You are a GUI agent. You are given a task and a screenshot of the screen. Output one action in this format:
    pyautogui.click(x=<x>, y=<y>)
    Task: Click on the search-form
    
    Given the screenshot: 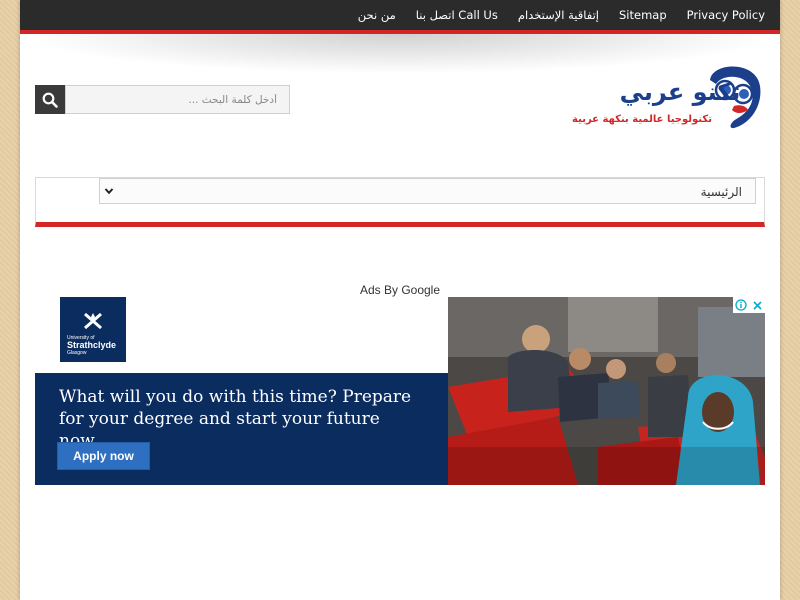 What is the action you would take?
    pyautogui.click(x=162, y=99)
    